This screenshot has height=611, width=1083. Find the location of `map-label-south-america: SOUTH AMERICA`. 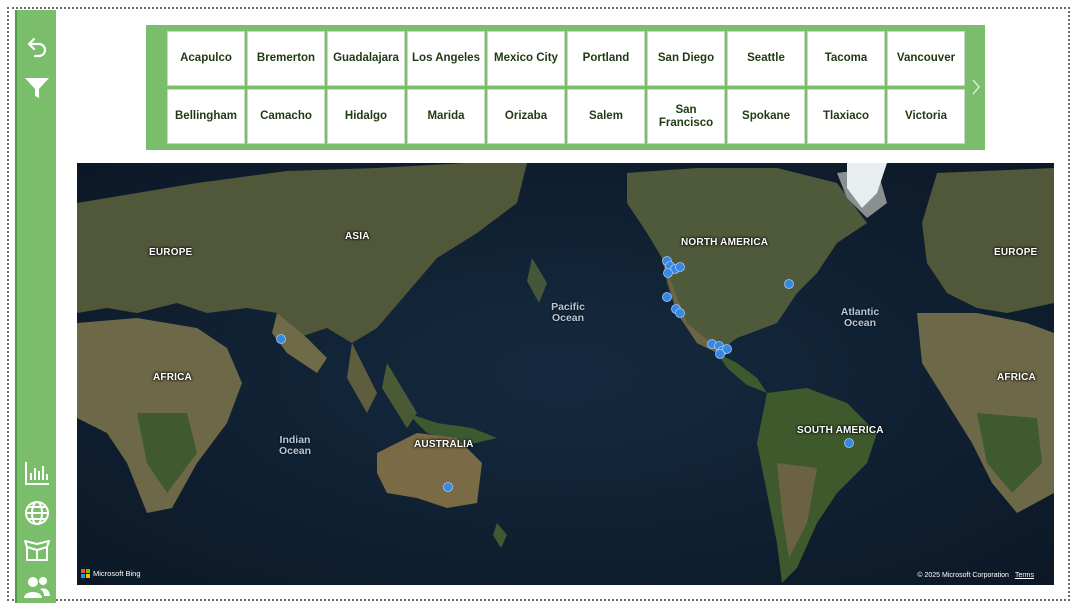

map-label-south-america: SOUTH AMERICA is located at coordinates (840, 430).